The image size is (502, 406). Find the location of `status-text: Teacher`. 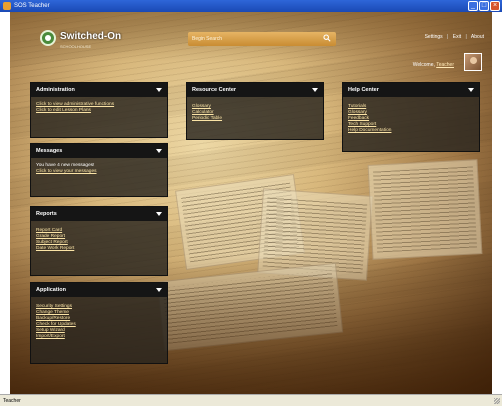

status-text: Teacher is located at coordinates (12, 401).